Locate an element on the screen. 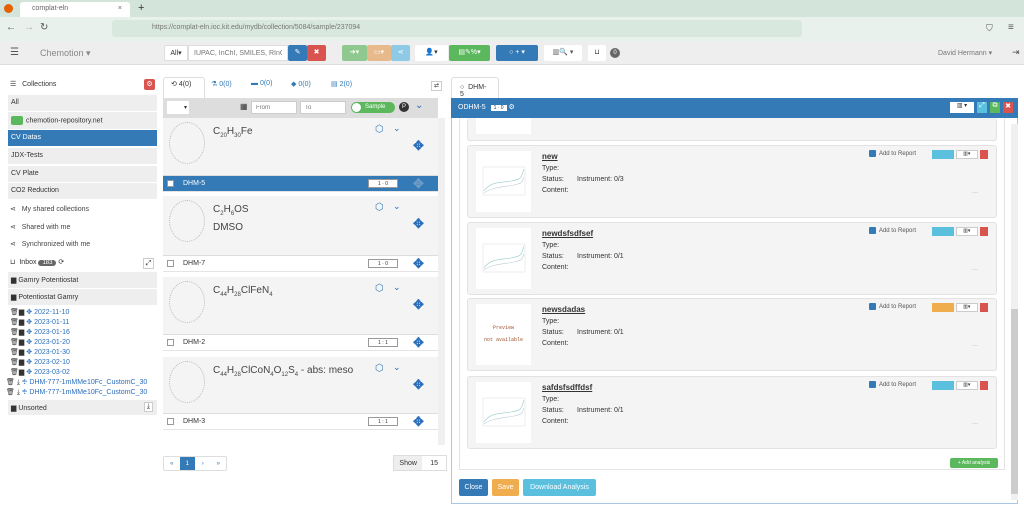 Image resolution: width=1024 pixels, height=528 pixels. sample-row: DHM-3 1 : 1 ✥ is located at coordinates (300, 422).